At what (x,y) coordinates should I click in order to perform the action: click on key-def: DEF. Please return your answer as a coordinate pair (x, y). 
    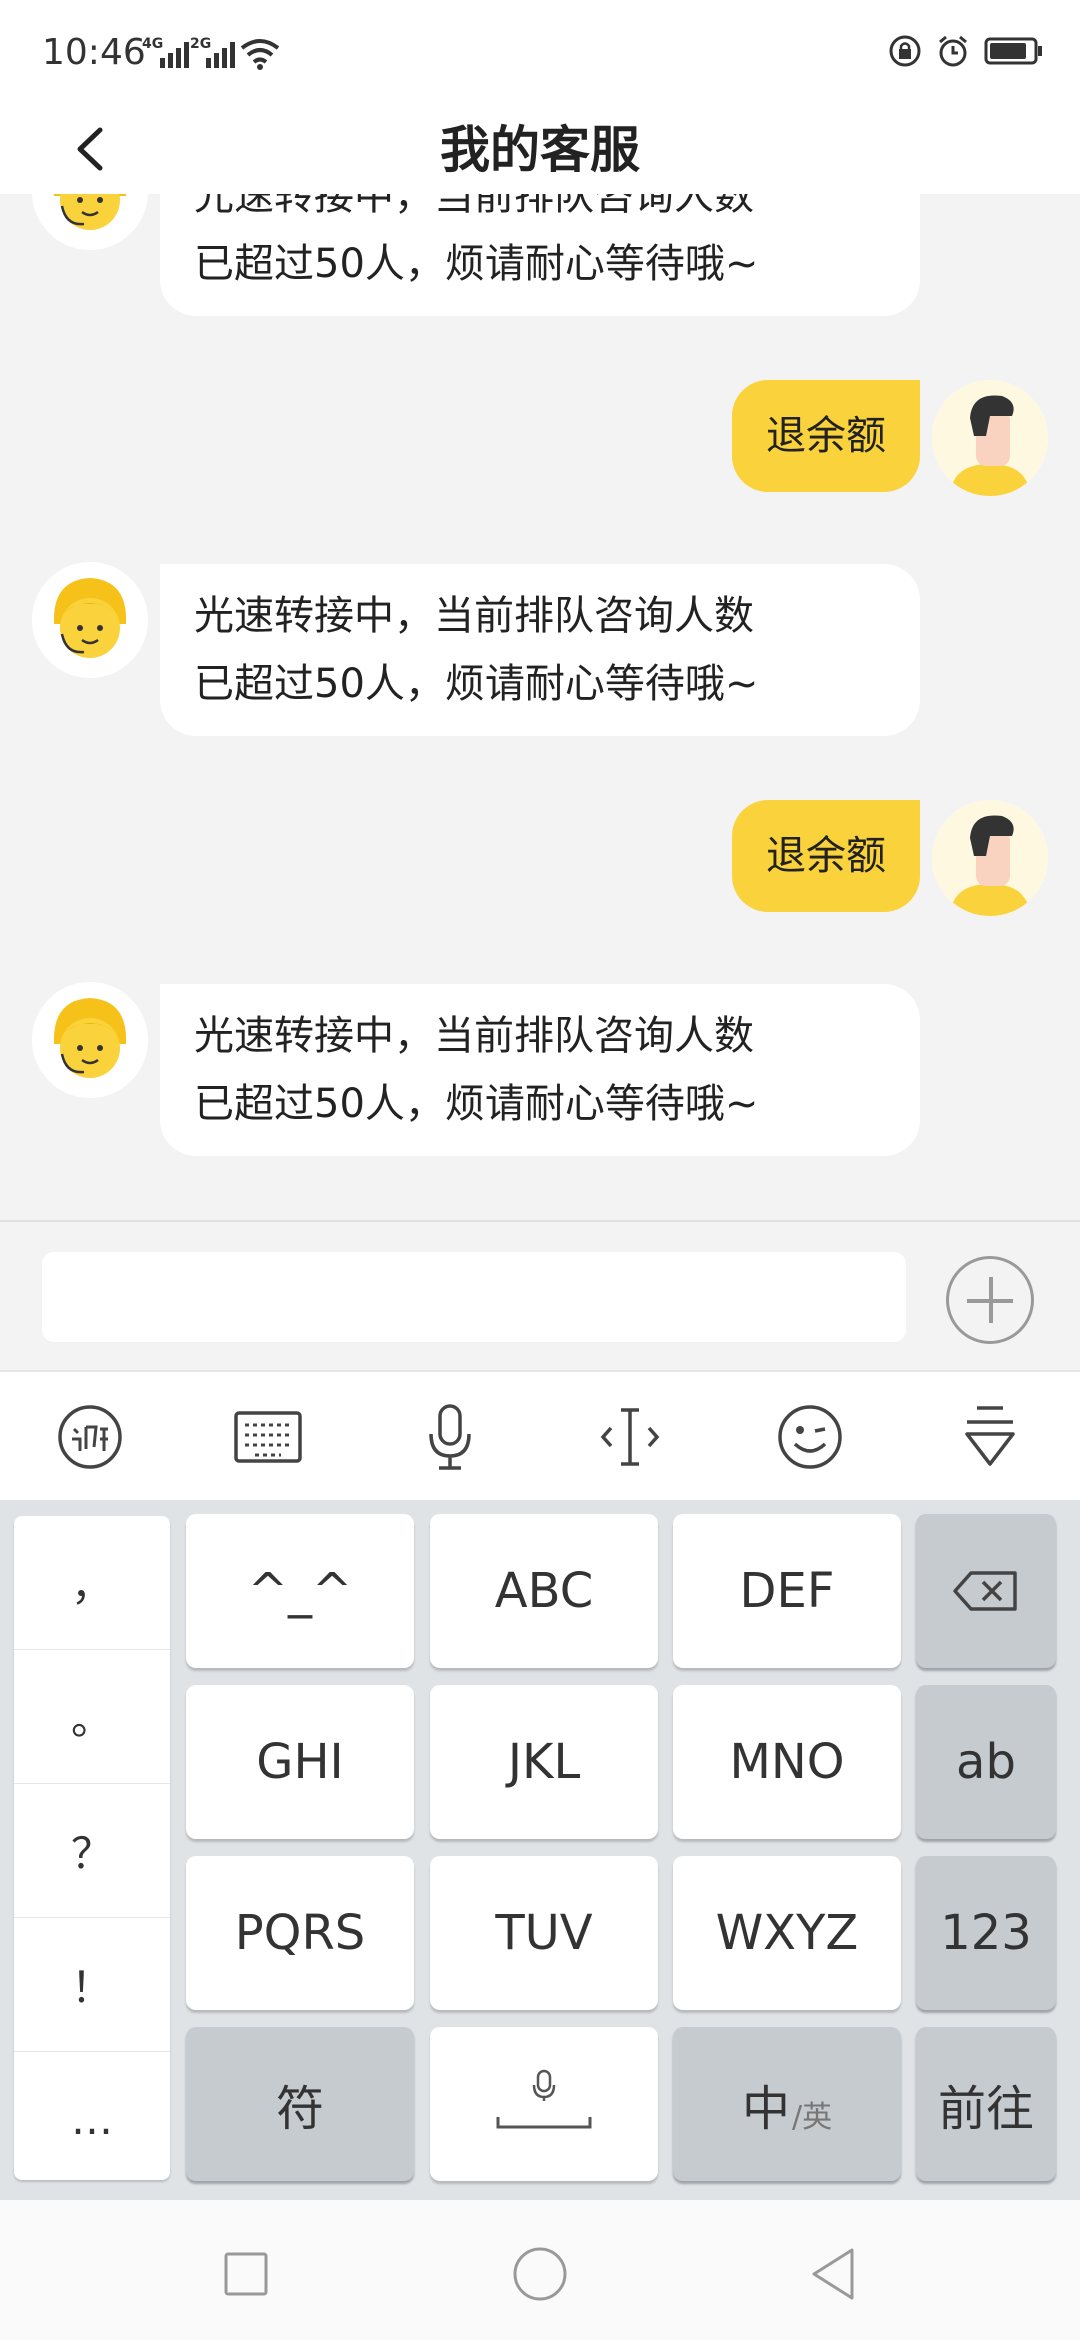
    Looking at the image, I should click on (787, 1591).